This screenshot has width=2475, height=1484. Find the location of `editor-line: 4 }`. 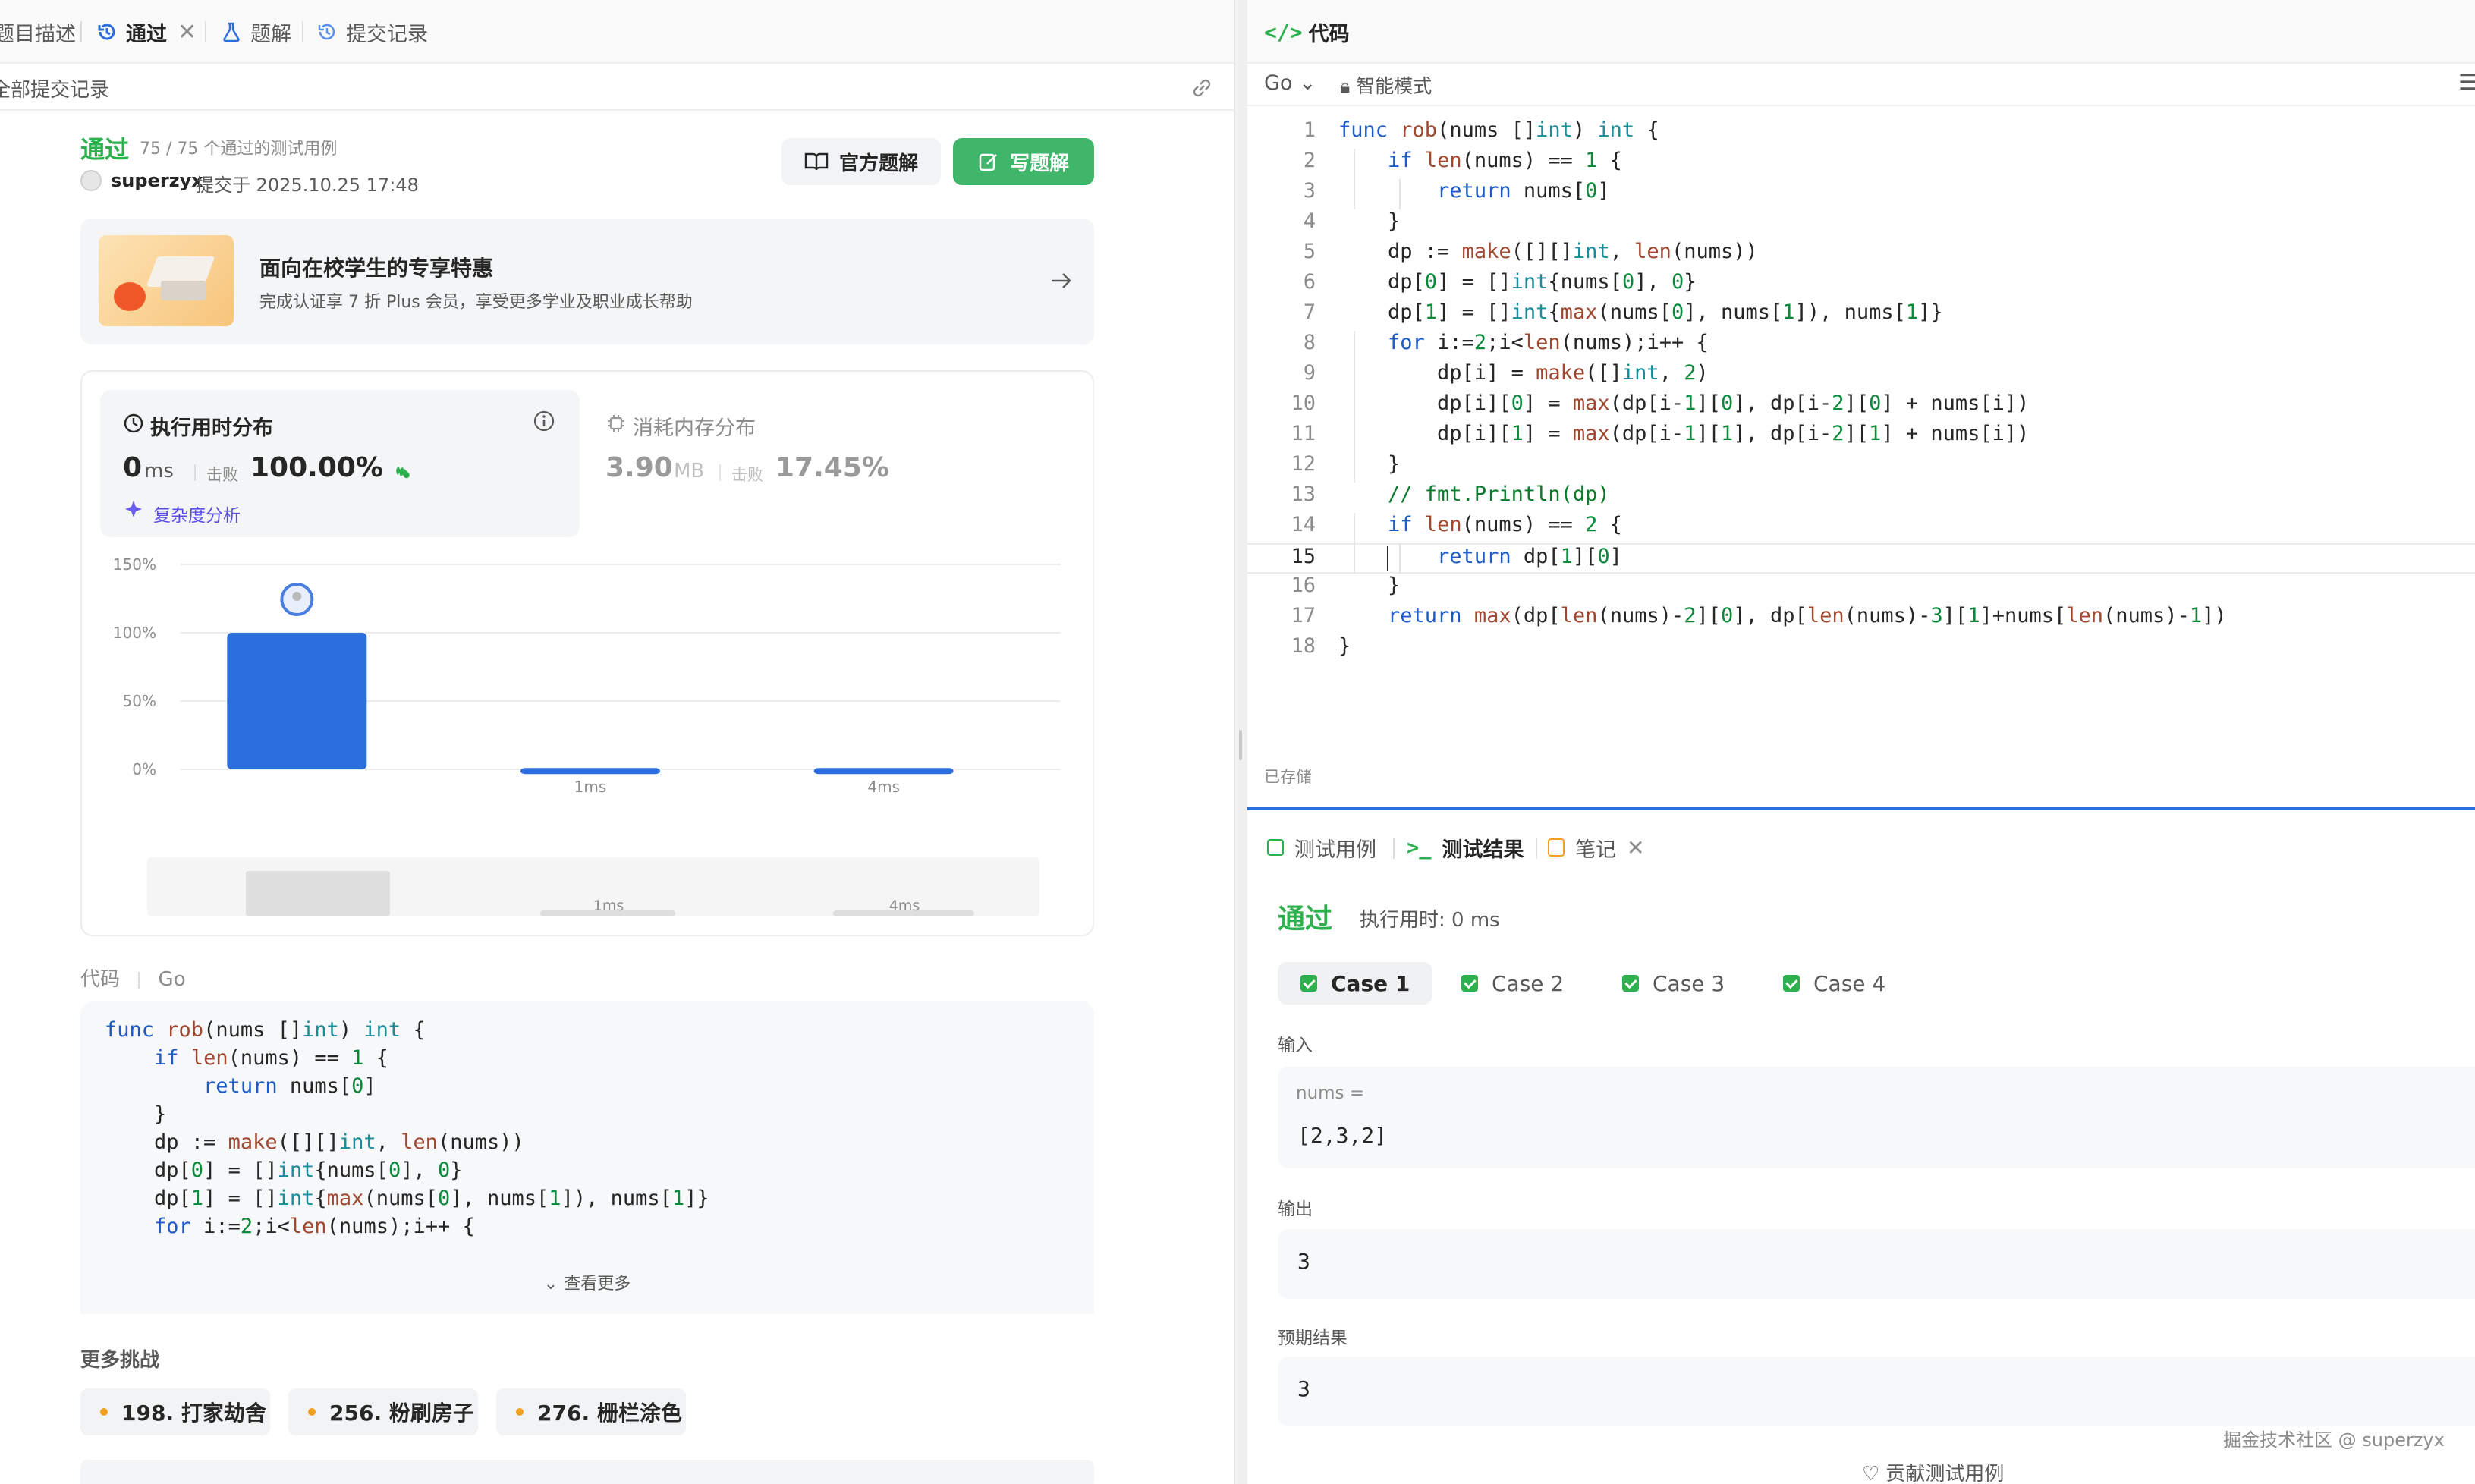

editor-line: 4 } is located at coordinates (1861, 224).